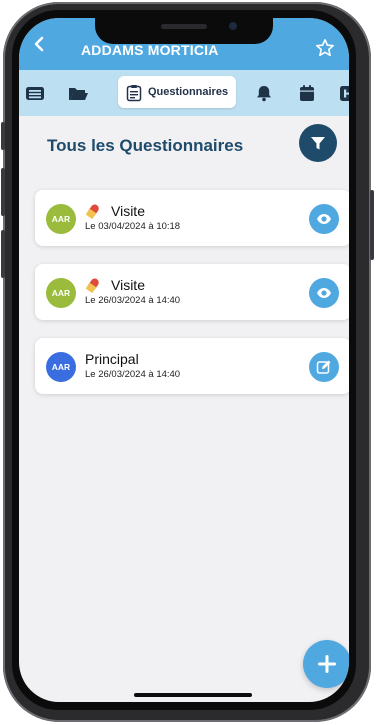 The height and width of the screenshot is (725, 377). I want to click on app-header: ADDAMS MORTICIA, so click(184, 44).